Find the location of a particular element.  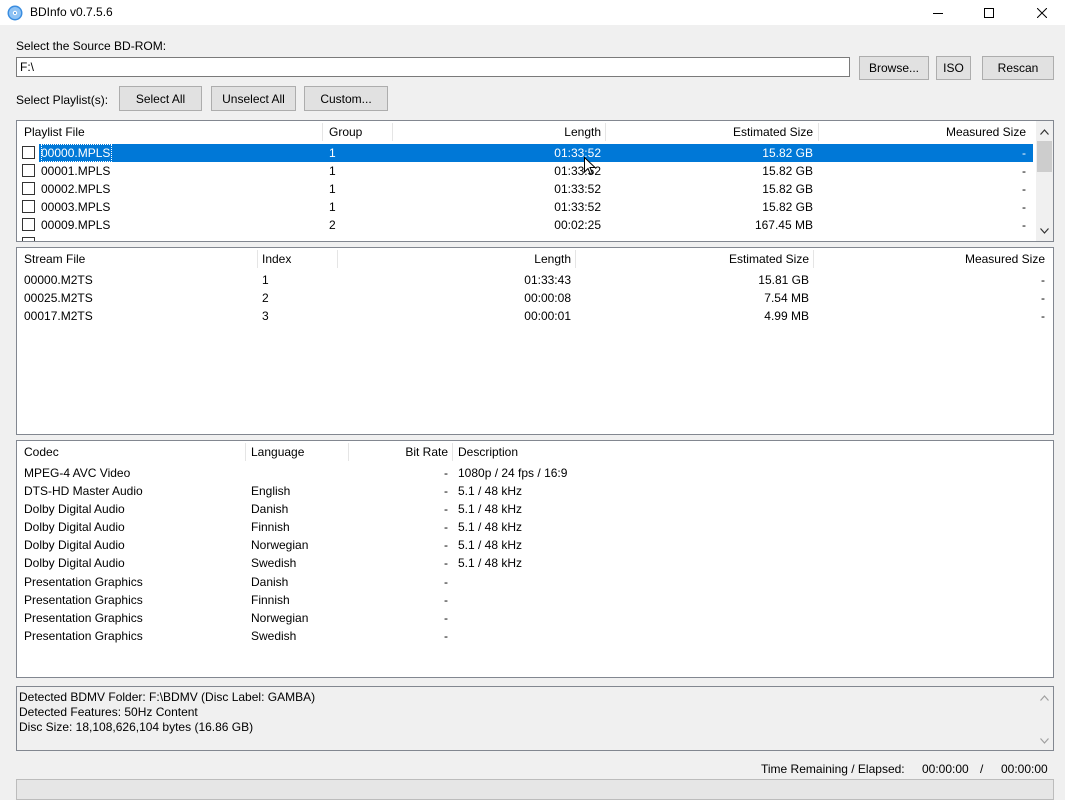

scroll-thumb is located at coordinates (1044, 156).